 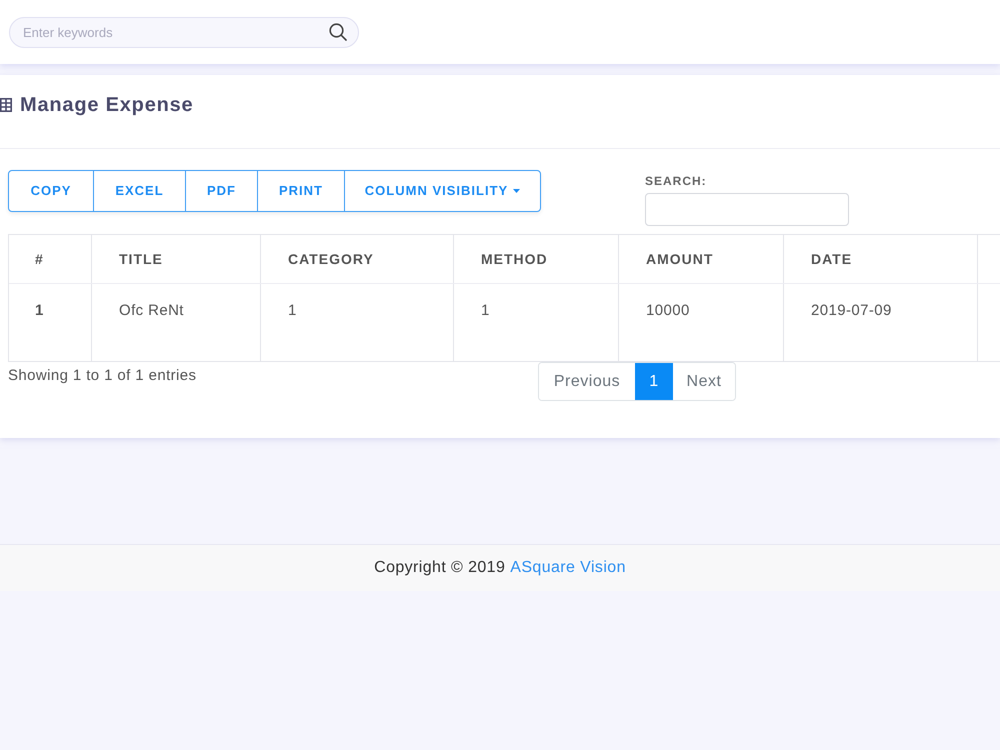 I want to click on search-field: Enter keywords, so click(x=184, y=32).